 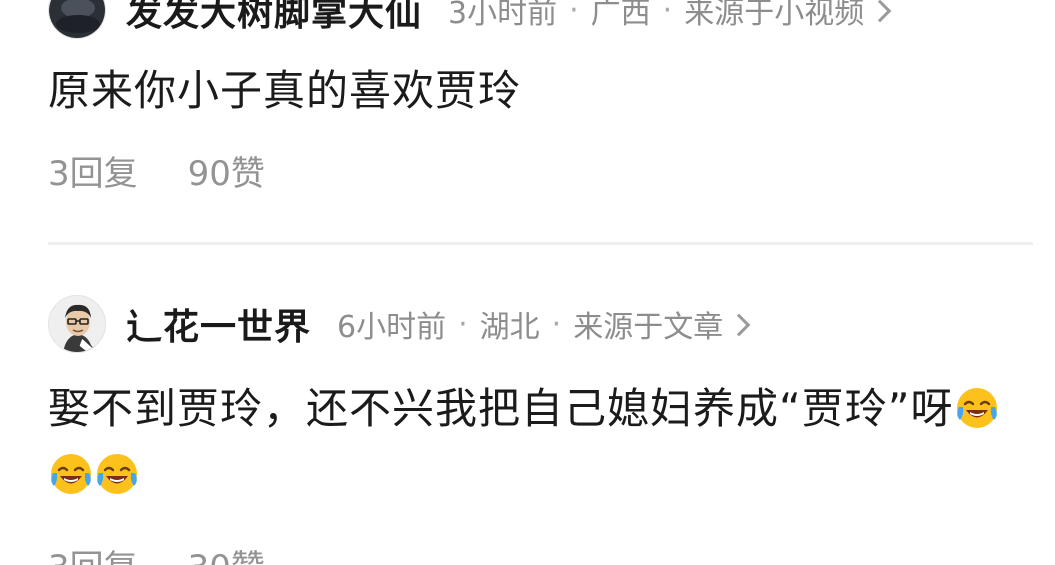 What do you see at coordinates (501, 408) in the screenshot?
I see `comment-body: 娶不到贾玲，还不兴我把自己媳妇养成“贾玲”呀` at bounding box center [501, 408].